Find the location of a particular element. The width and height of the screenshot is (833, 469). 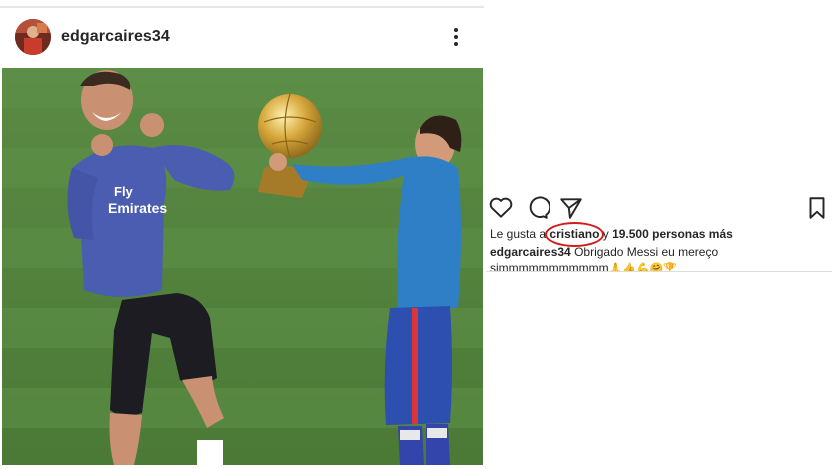

more-options-icon is located at coordinates (456, 38).